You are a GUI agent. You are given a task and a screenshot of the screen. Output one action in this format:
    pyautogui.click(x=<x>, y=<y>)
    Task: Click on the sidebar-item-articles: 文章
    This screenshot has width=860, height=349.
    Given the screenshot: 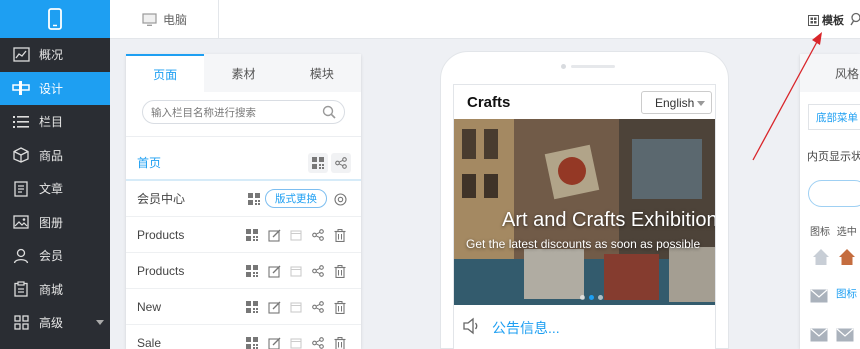 What is the action you would take?
    pyautogui.click(x=55, y=189)
    